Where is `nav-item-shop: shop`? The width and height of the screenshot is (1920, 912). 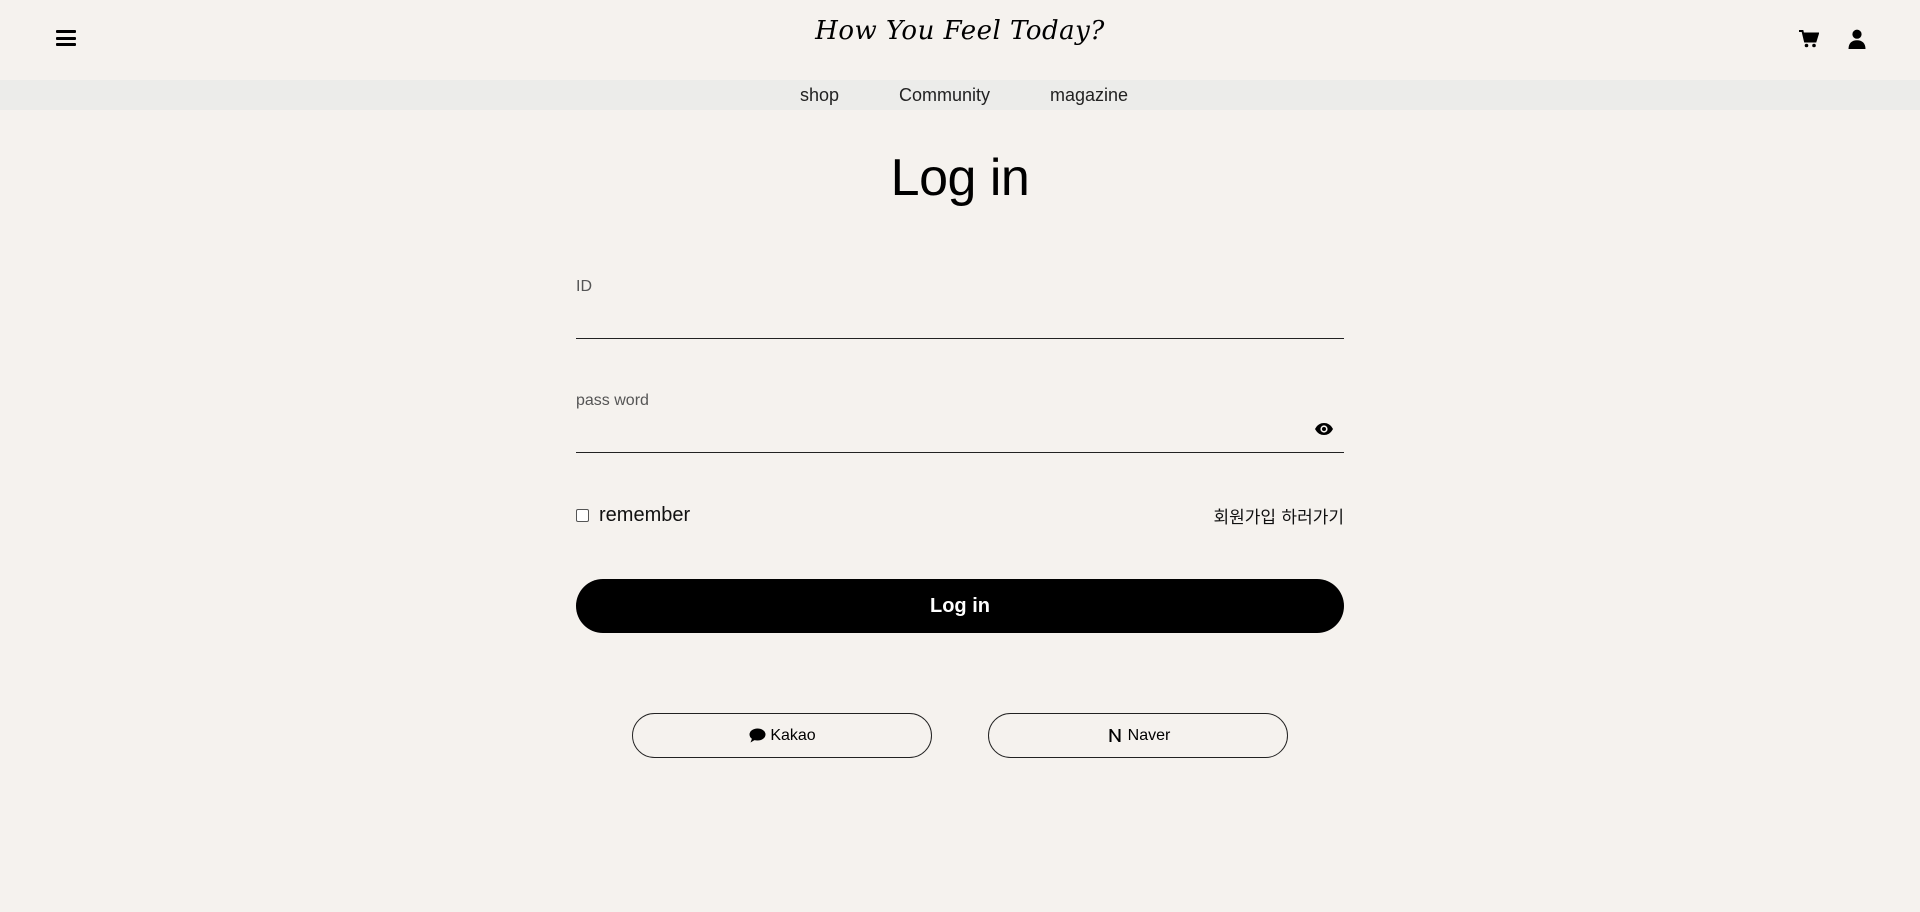 nav-item-shop: shop is located at coordinates (819, 95).